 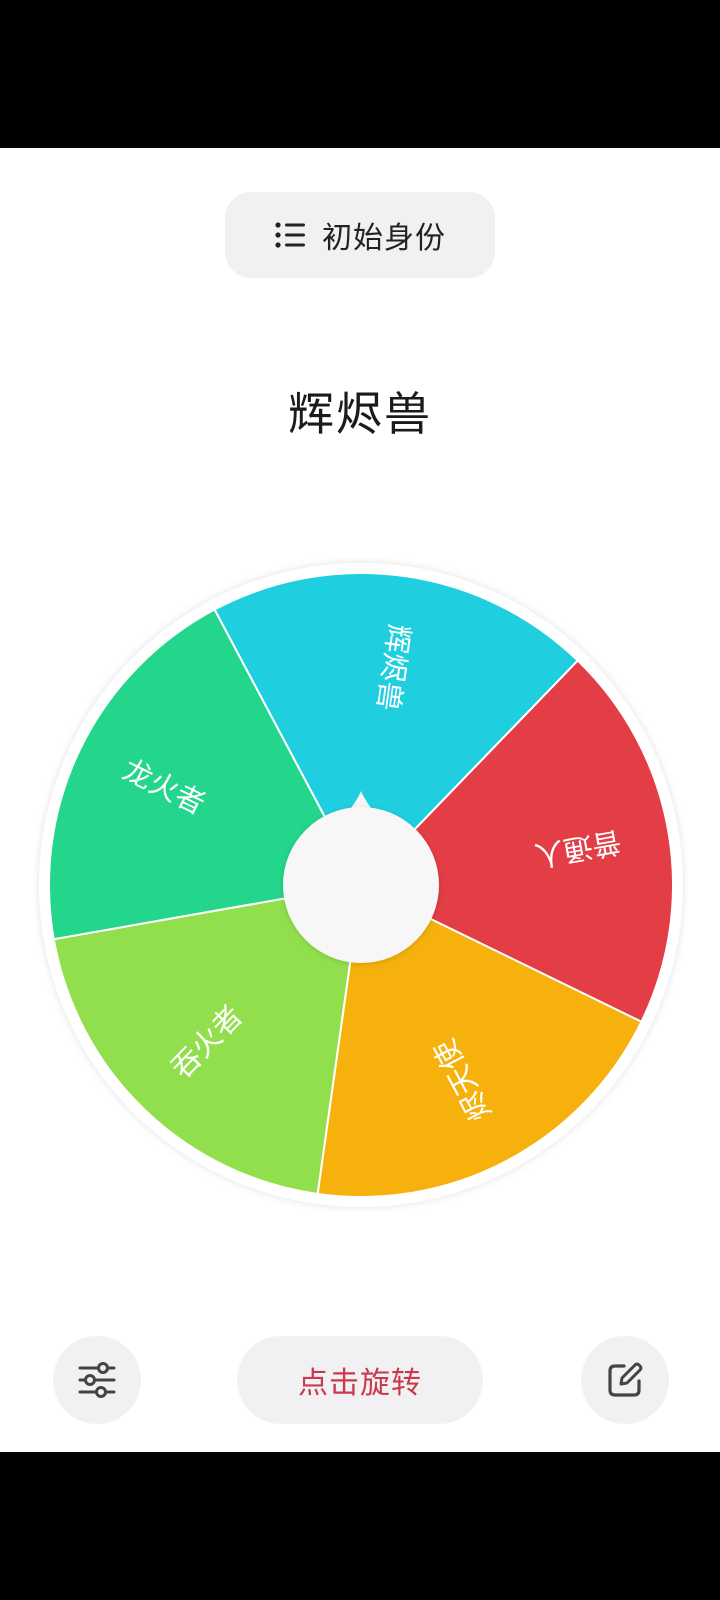 I want to click on edit-icon, so click(x=625, y=1379).